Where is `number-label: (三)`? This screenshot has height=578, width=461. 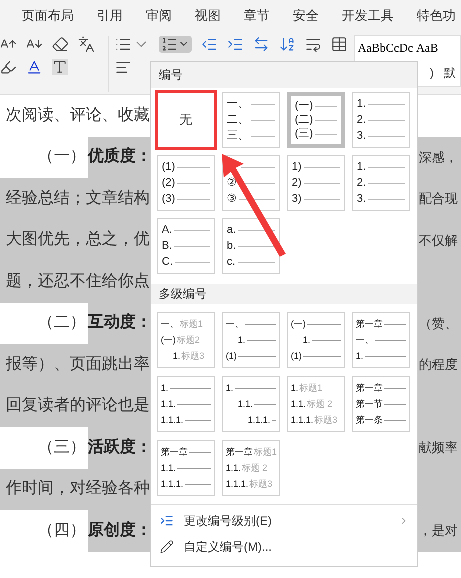
number-label: (三) is located at coordinates (304, 134).